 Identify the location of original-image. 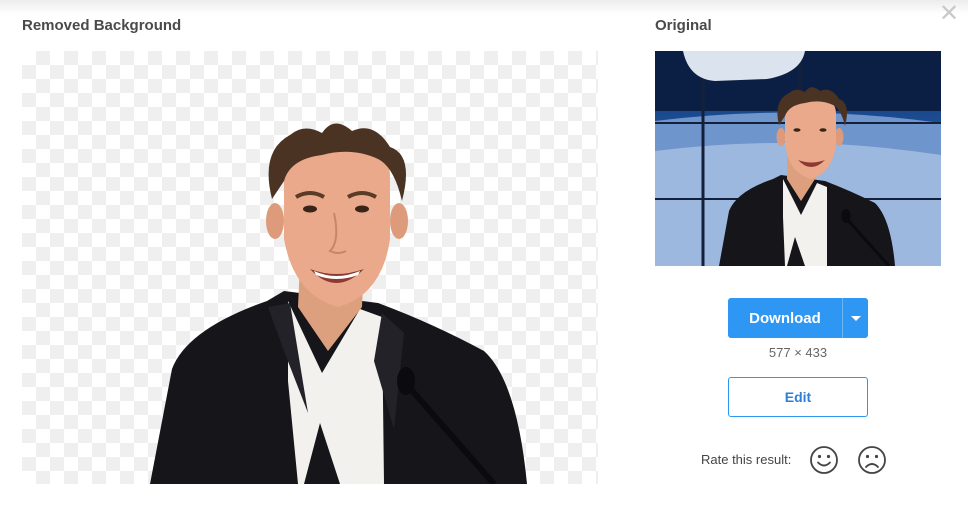
(798, 158).